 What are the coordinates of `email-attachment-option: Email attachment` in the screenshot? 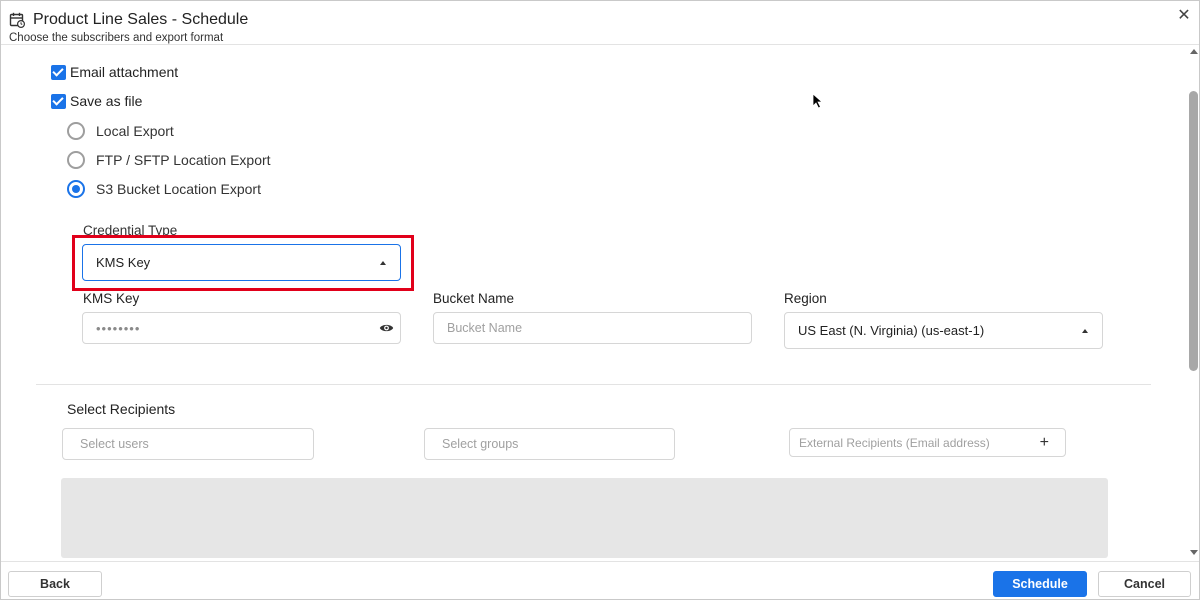 It's located at (114, 72).